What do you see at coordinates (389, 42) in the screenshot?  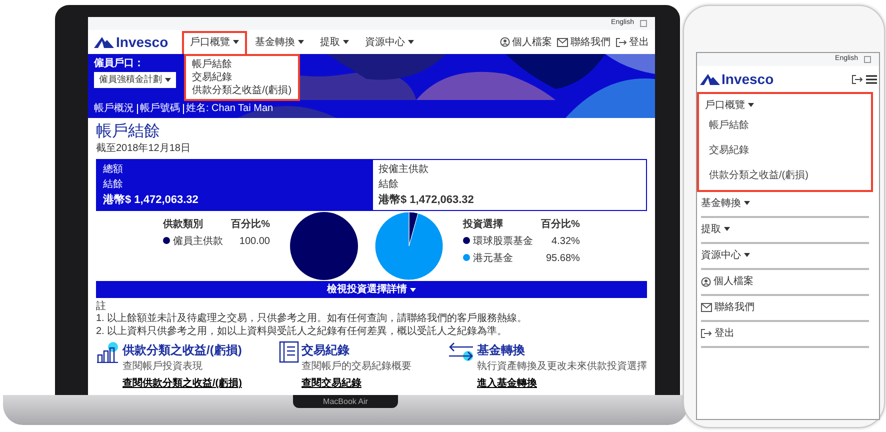 I see `nav-menu-item: 資源中心` at bounding box center [389, 42].